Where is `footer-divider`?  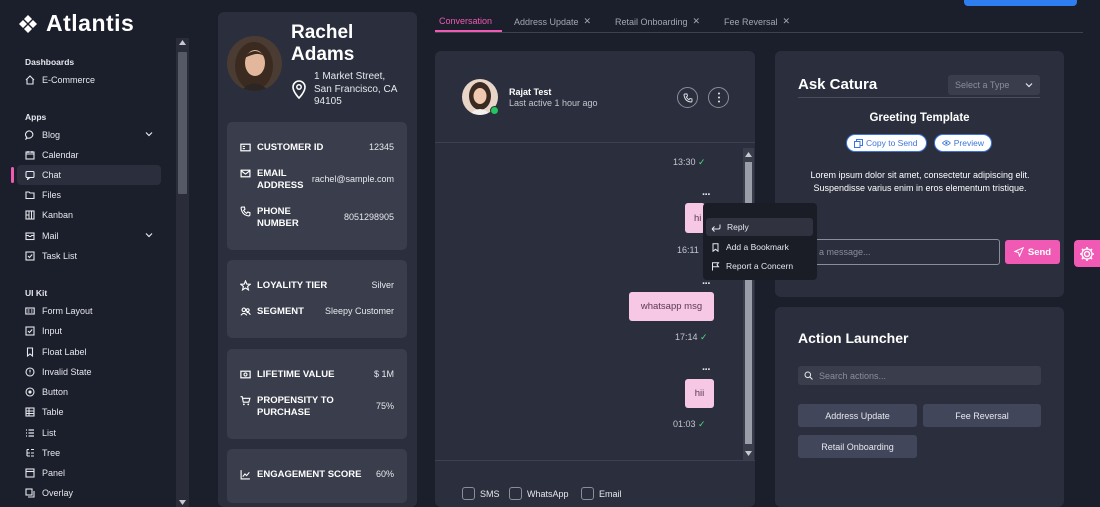 footer-divider is located at coordinates (595, 460).